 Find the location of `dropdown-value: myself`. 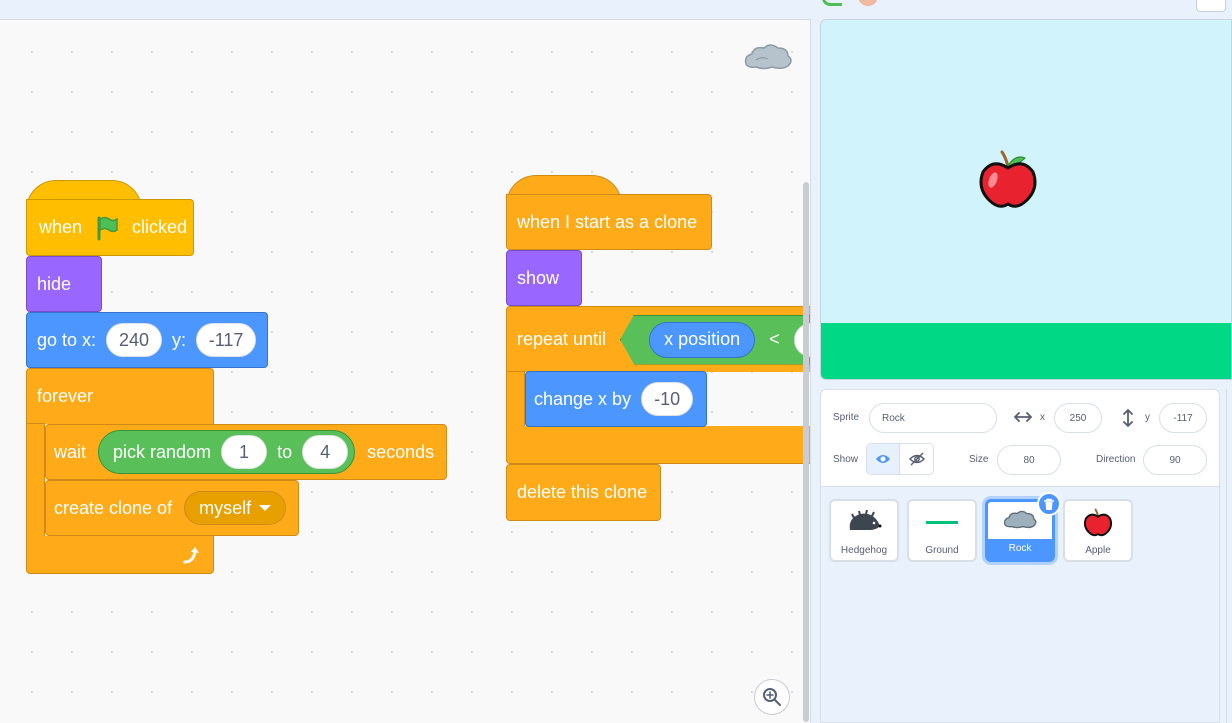

dropdown-value: myself is located at coordinates (225, 507).